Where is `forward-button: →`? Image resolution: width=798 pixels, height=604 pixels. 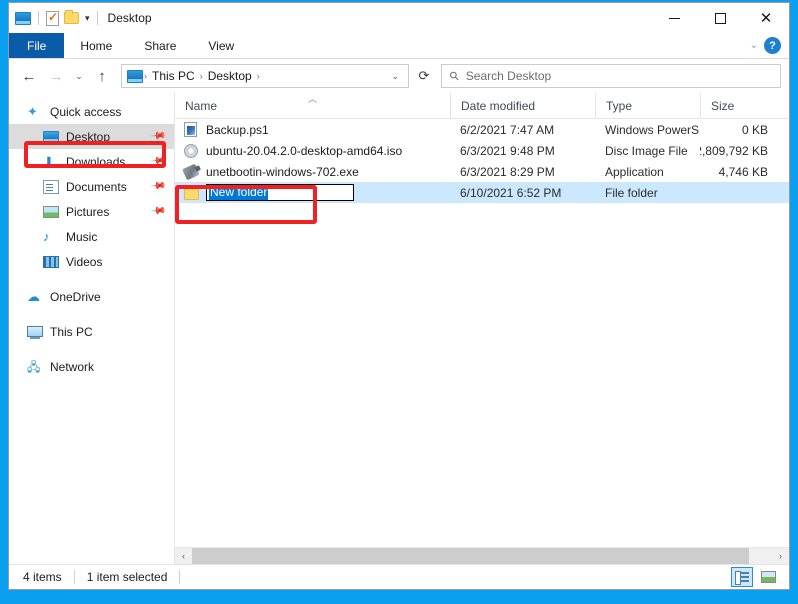 forward-button: → is located at coordinates (56, 76).